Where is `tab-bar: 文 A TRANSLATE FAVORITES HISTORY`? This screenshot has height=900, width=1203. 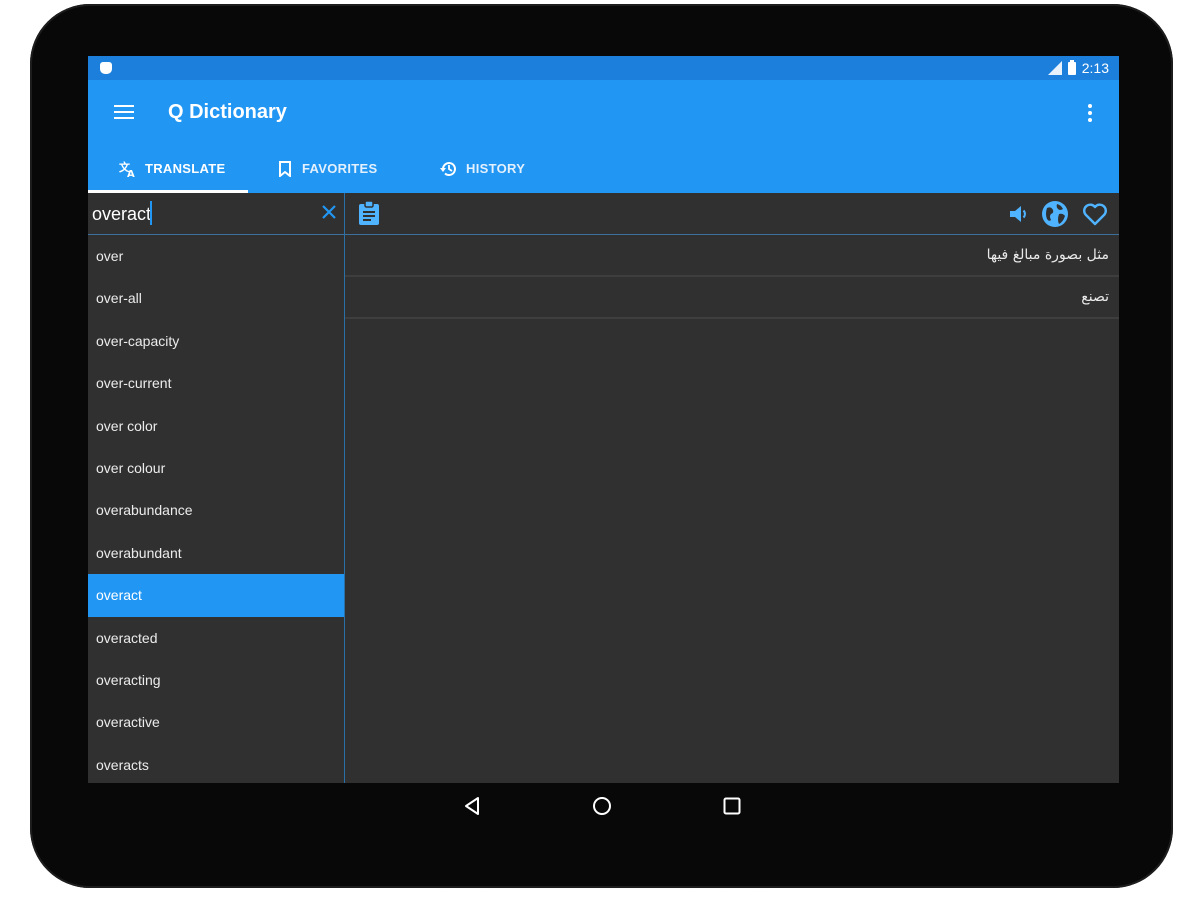
tab-bar: 文 A TRANSLATE FAVORITES HISTORY is located at coordinates (336, 168).